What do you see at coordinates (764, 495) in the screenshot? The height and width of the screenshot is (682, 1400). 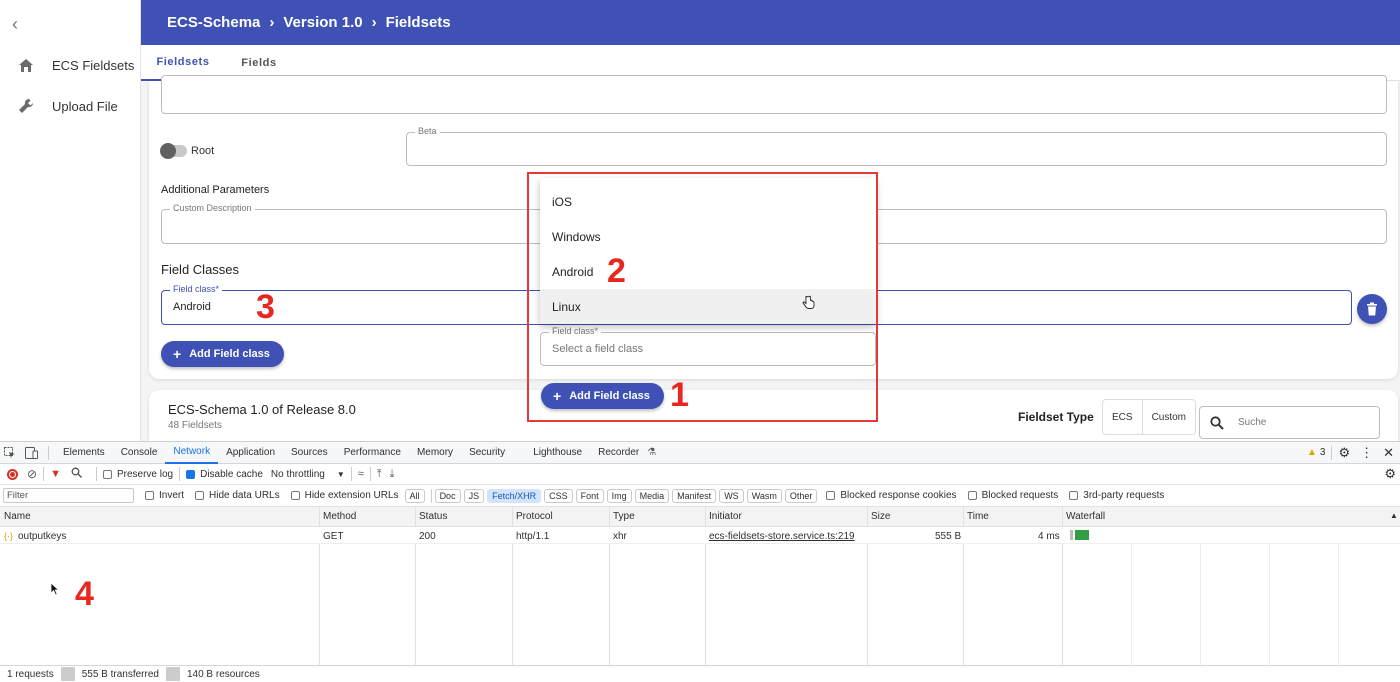 I see `chip-wasm: Wasm` at bounding box center [764, 495].